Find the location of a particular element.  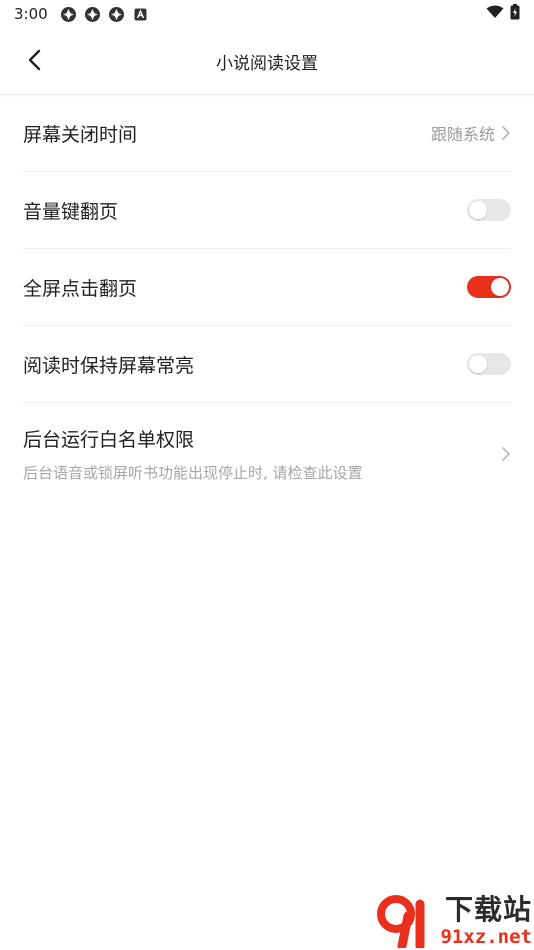

watermark-domain: 91xz.net is located at coordinates (486, 937).